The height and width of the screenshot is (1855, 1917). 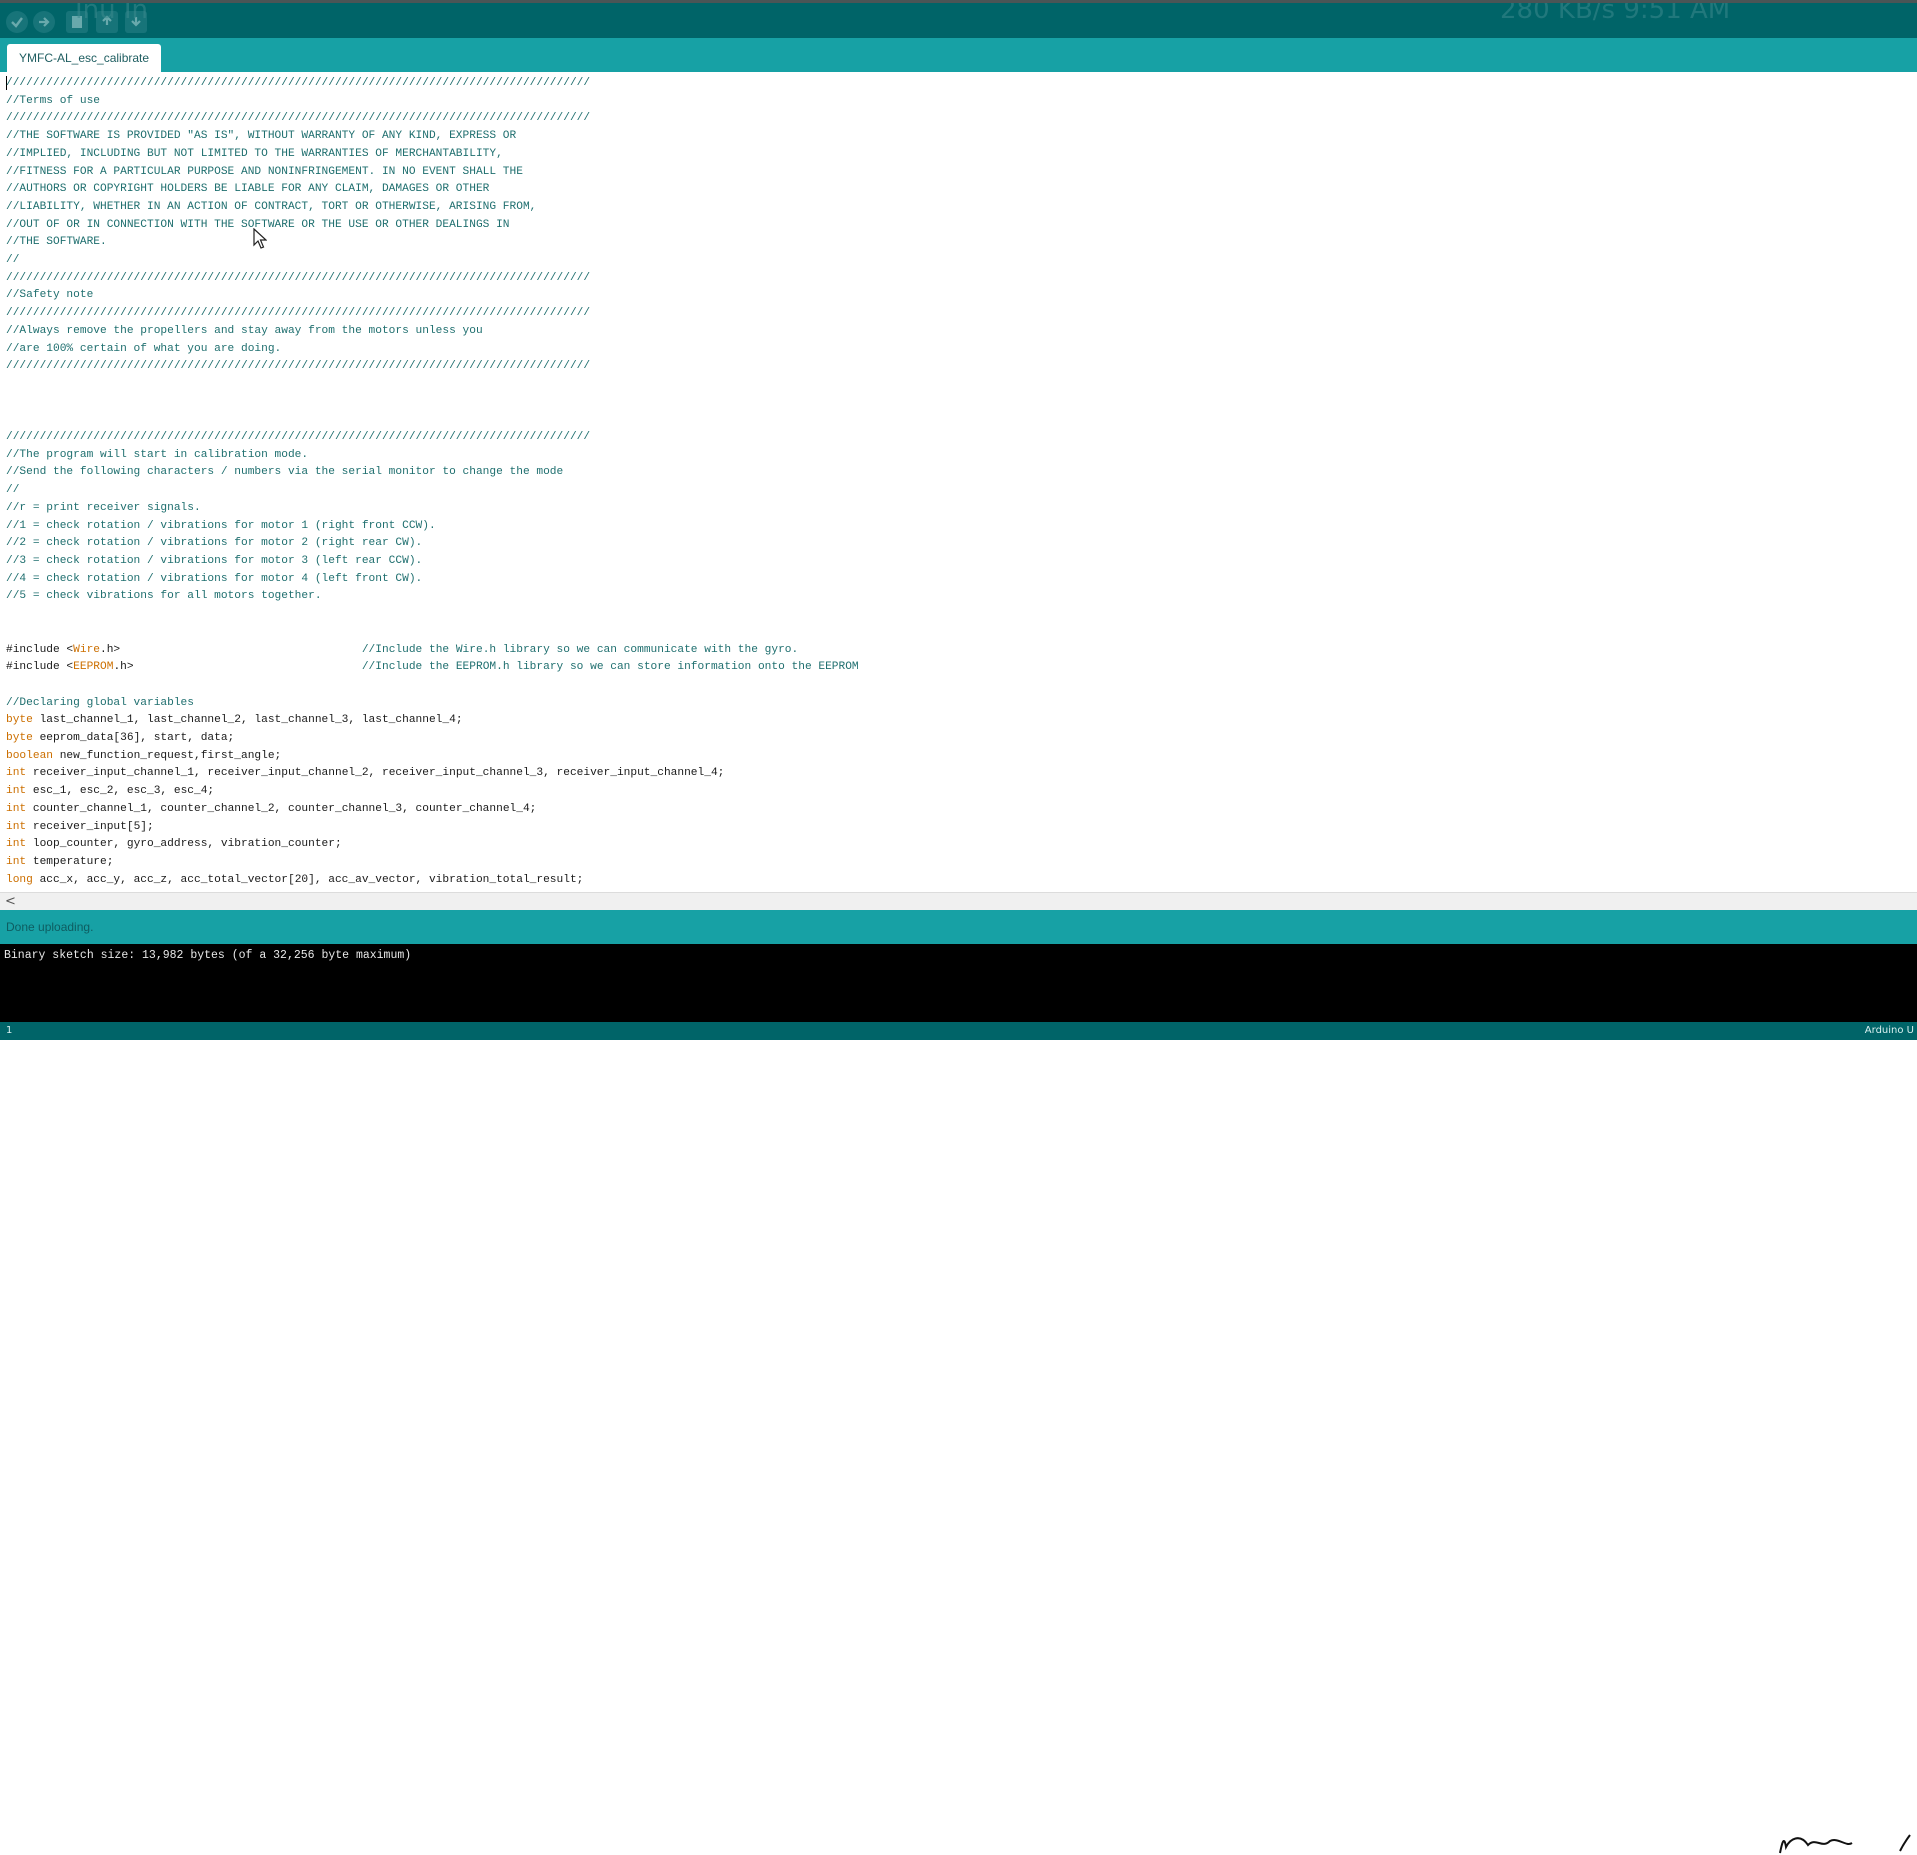 I want to click on mouse-pointer-icon, so click(x=260, y=238).